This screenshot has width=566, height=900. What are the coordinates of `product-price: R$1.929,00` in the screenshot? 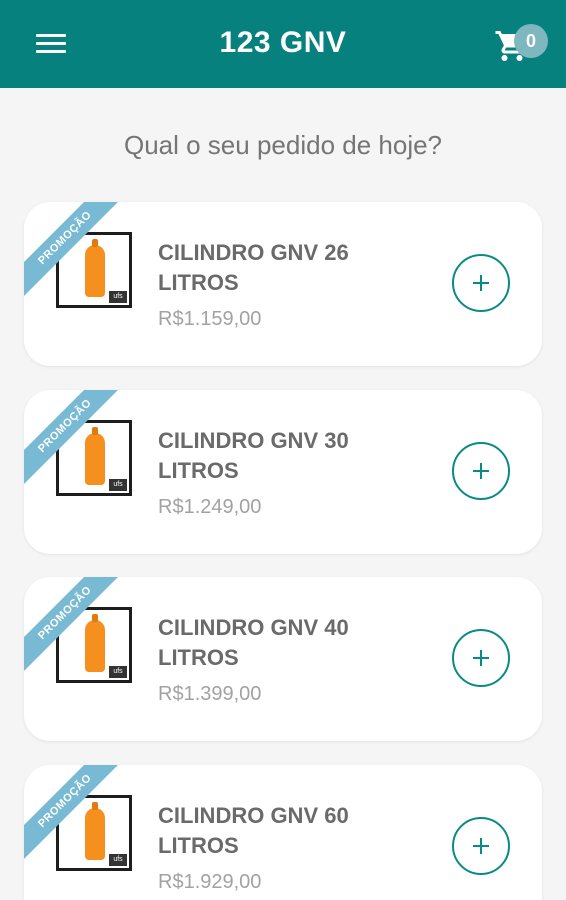 It's located at (210, 882).